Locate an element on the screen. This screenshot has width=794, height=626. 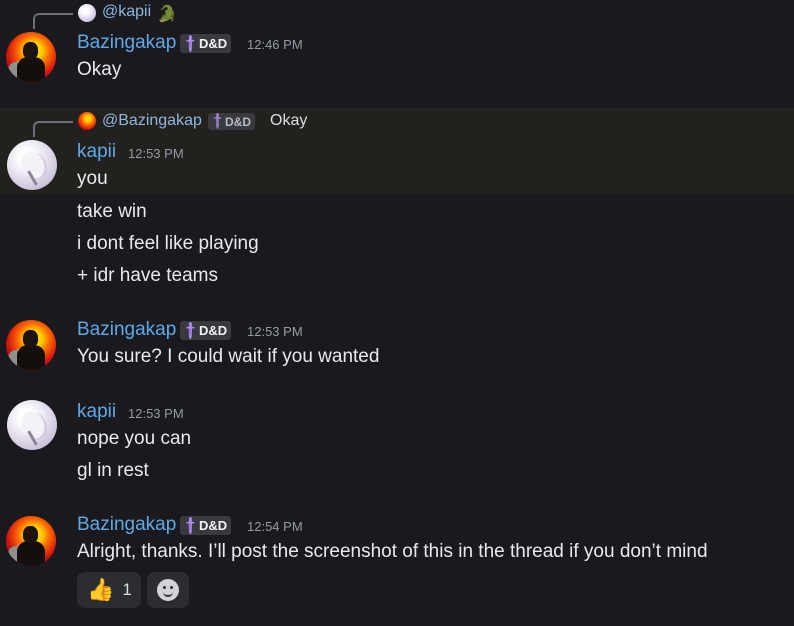
message-text: + idr have teams is located at coordinates (147, 275).